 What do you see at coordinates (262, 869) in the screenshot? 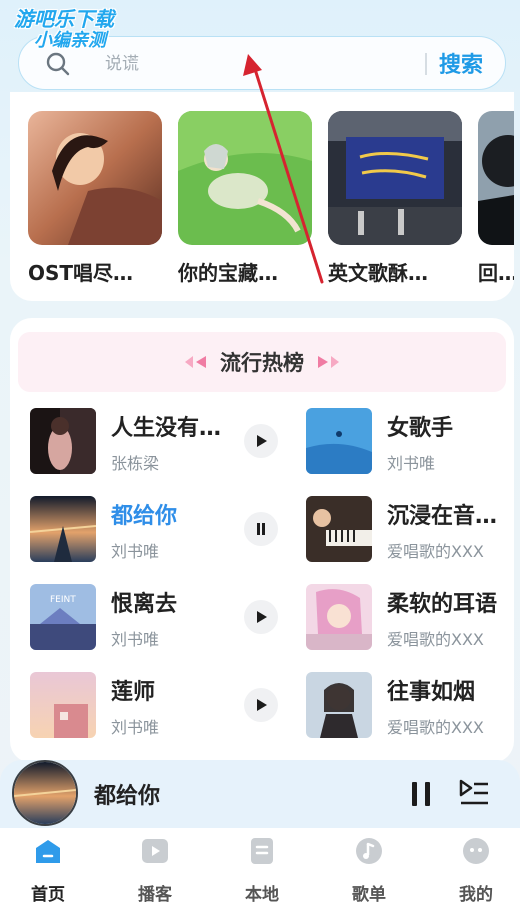
I see `tab-local: 本地` at bounding box center [262, 869].